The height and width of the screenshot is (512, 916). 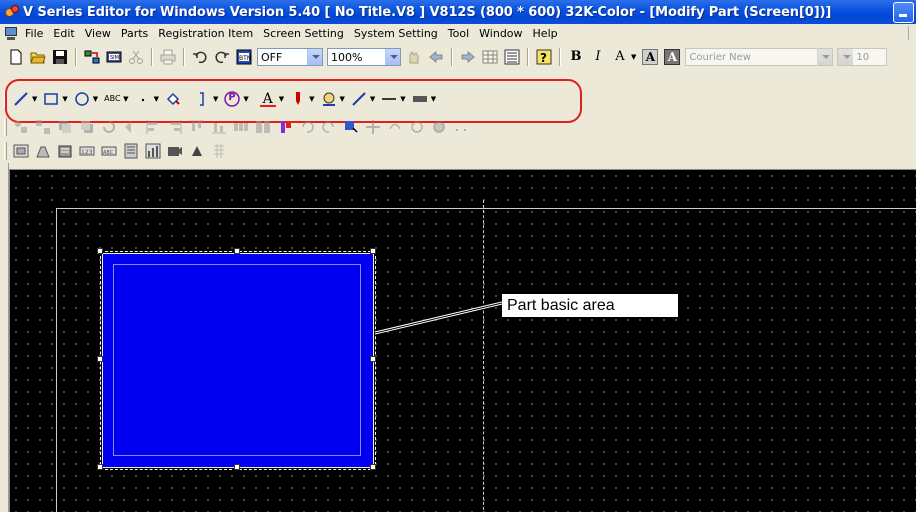 I want to click on font-size-select: 10, so click(x=862, y=57).